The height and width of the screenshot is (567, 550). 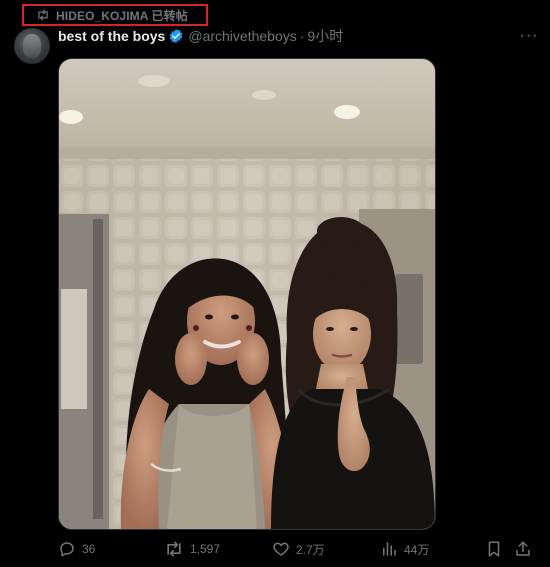 I want to click on action-bar: 36 1,597 2.7万 44万, so click(x=299, y=549).